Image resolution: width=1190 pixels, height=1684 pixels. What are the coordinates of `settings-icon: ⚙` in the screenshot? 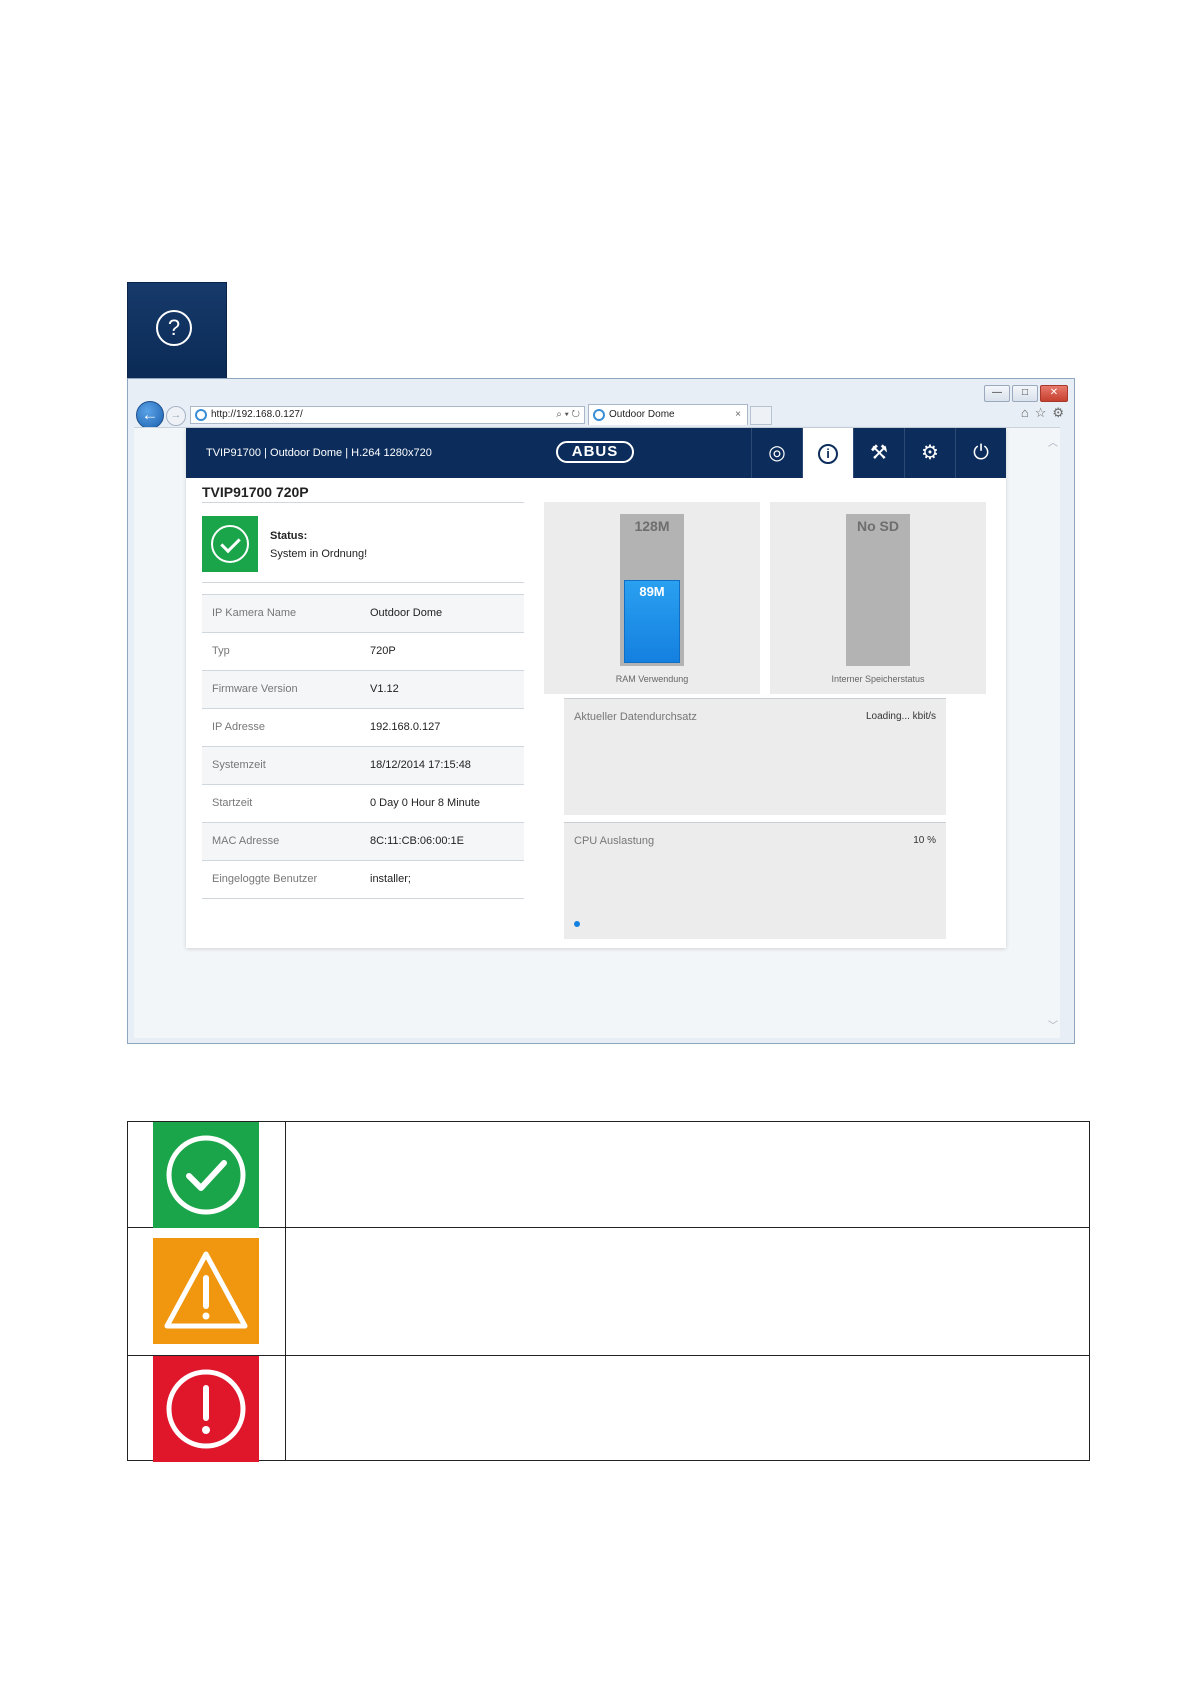 It's located at (929, 453).